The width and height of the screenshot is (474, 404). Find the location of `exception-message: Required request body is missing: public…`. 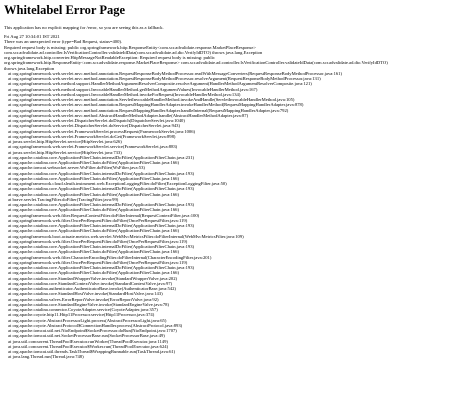

exception-message: Required request body is missing: public… is located at coordinates (237, 58).